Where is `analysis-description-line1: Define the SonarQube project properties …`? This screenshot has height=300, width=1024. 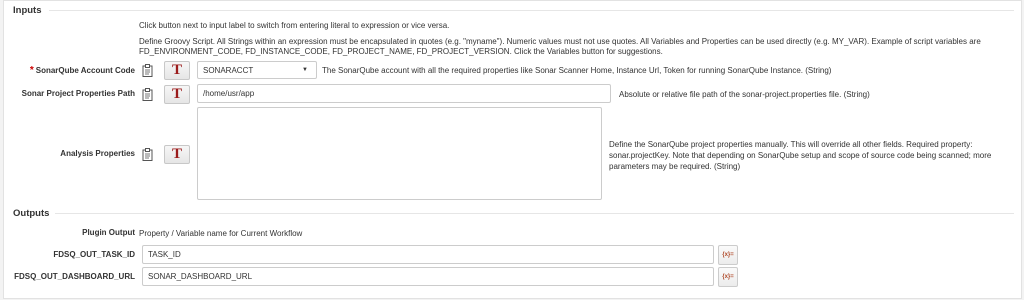
analysis-description-line1: Define the SonarQube project properties … is located at coordinates (791, 144).